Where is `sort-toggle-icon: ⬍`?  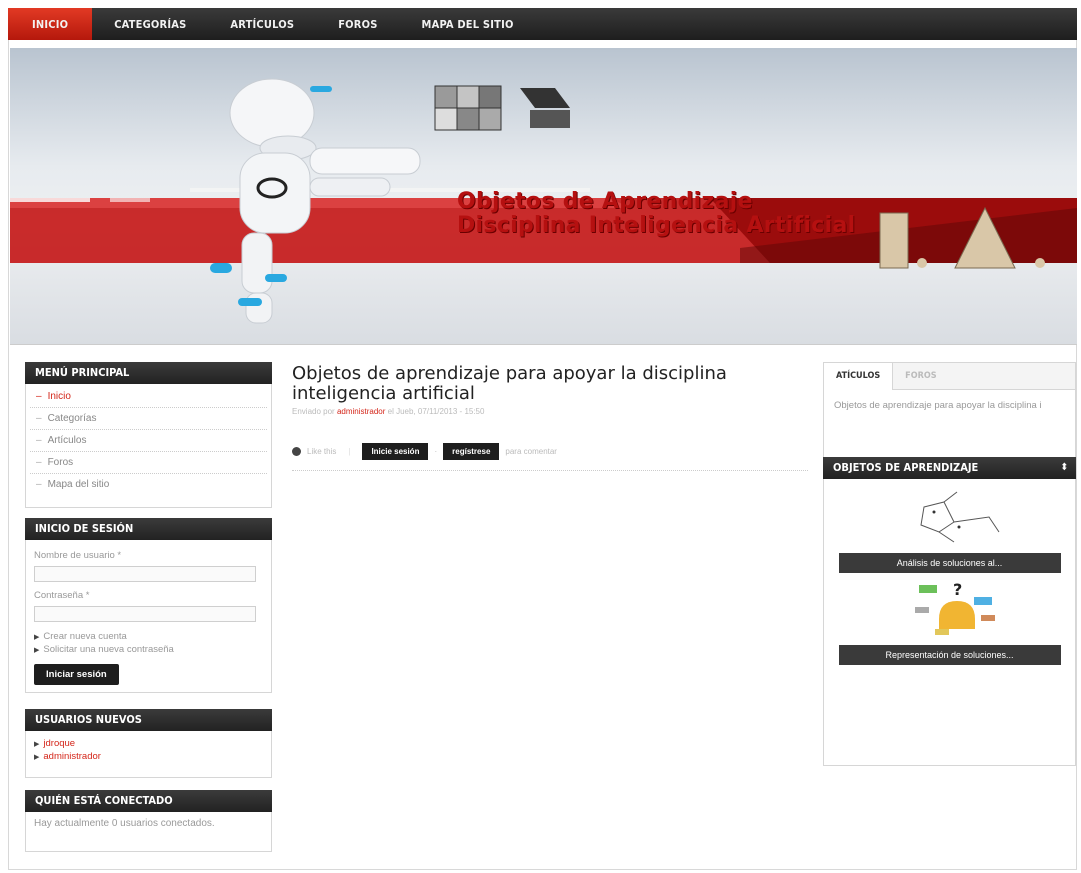 sort-toggle-icon: ⬍ is located at coordinates (1064, 468).